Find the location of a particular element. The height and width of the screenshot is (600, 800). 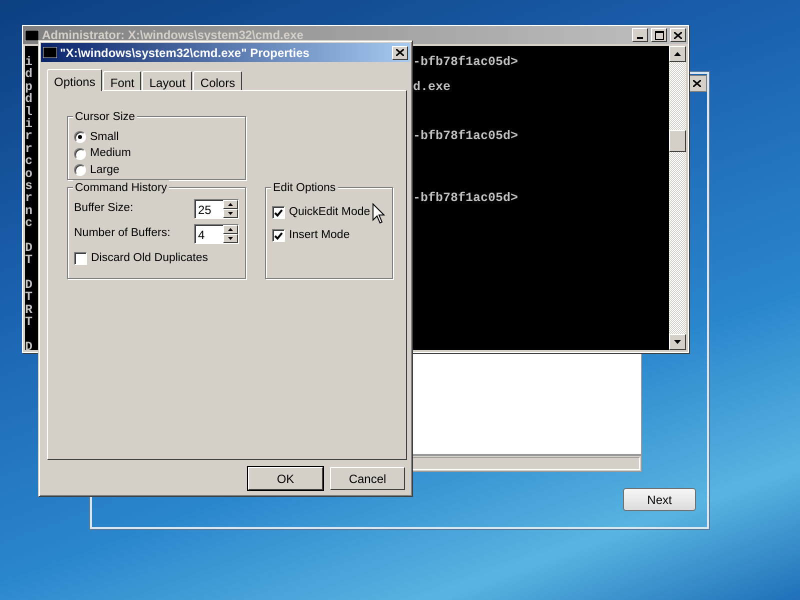

mouse-pointer-icon is located at coordinates (379, 214).